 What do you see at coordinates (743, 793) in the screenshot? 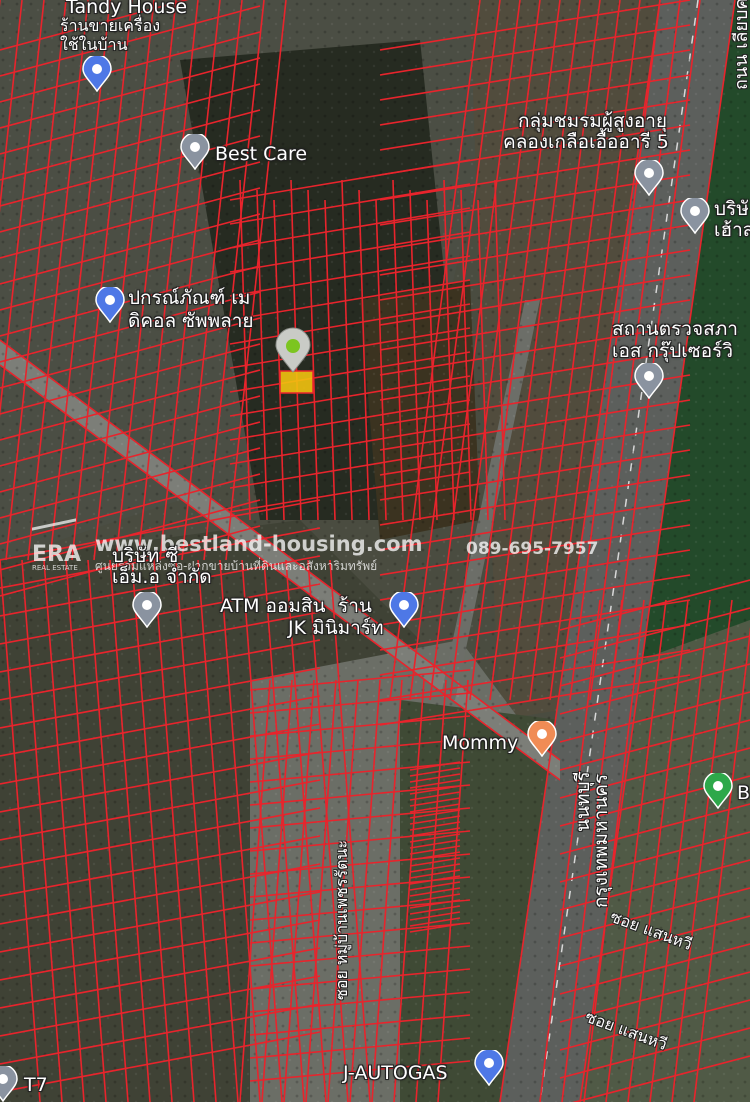
I see `place-right-b: B` at bounding box center [743, 793].